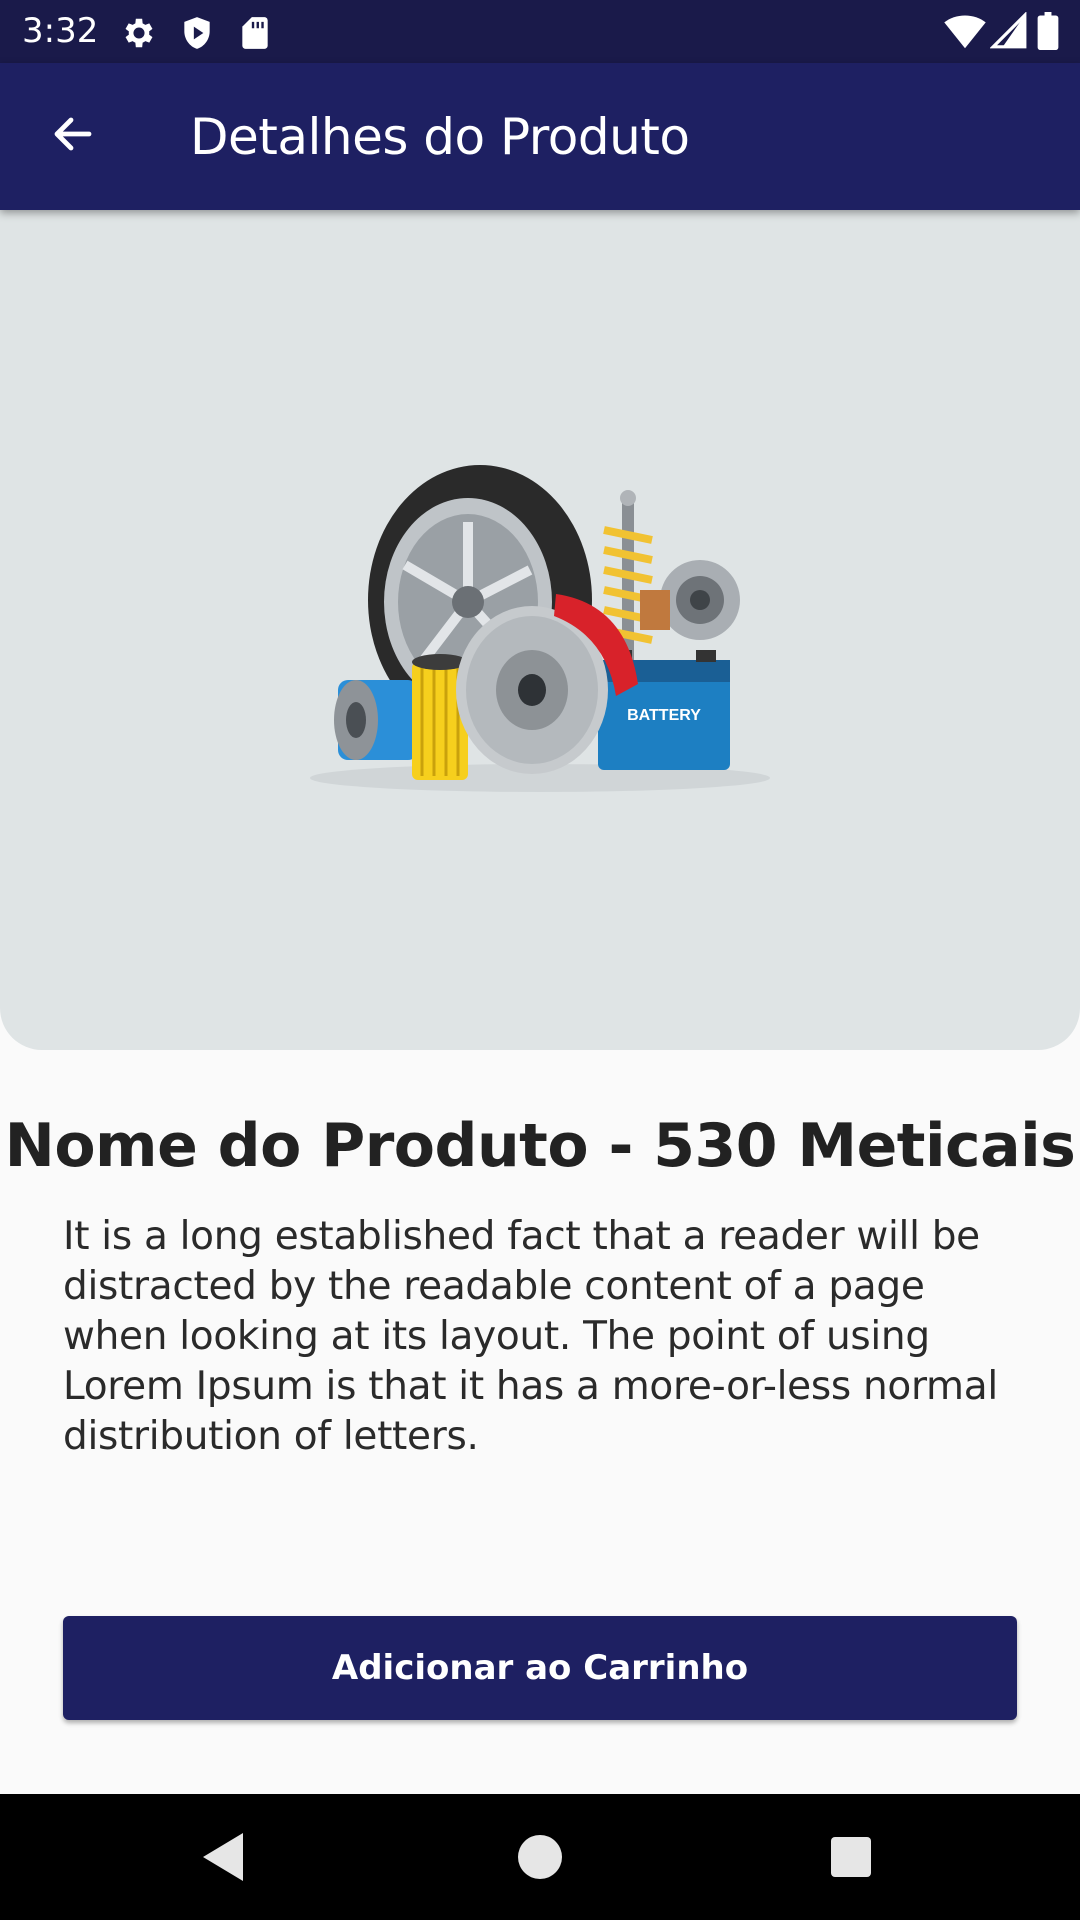 Image resolution: width=1080 pixels, height=1920 pixels. Describe the element at coordinates (1048, 33) in the screenshot. I see `battery-icon` at that location.